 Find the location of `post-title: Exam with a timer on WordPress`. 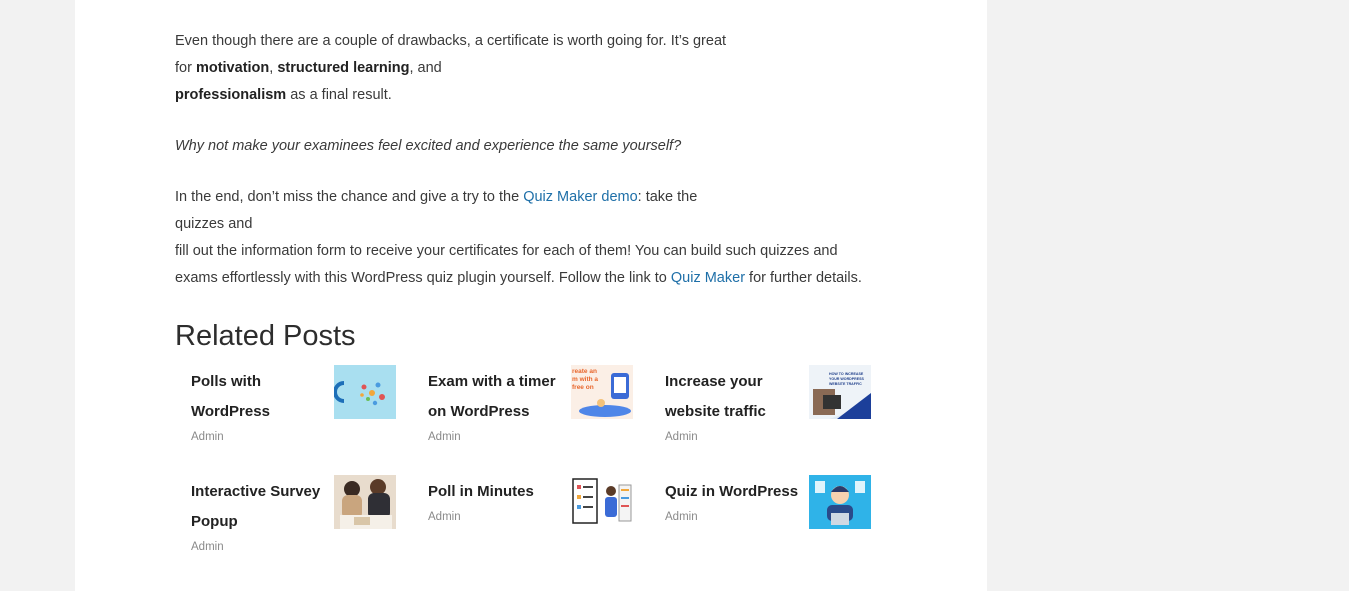

post-title: Exam with a timer on WordPress is located at coordinates (503, 397).